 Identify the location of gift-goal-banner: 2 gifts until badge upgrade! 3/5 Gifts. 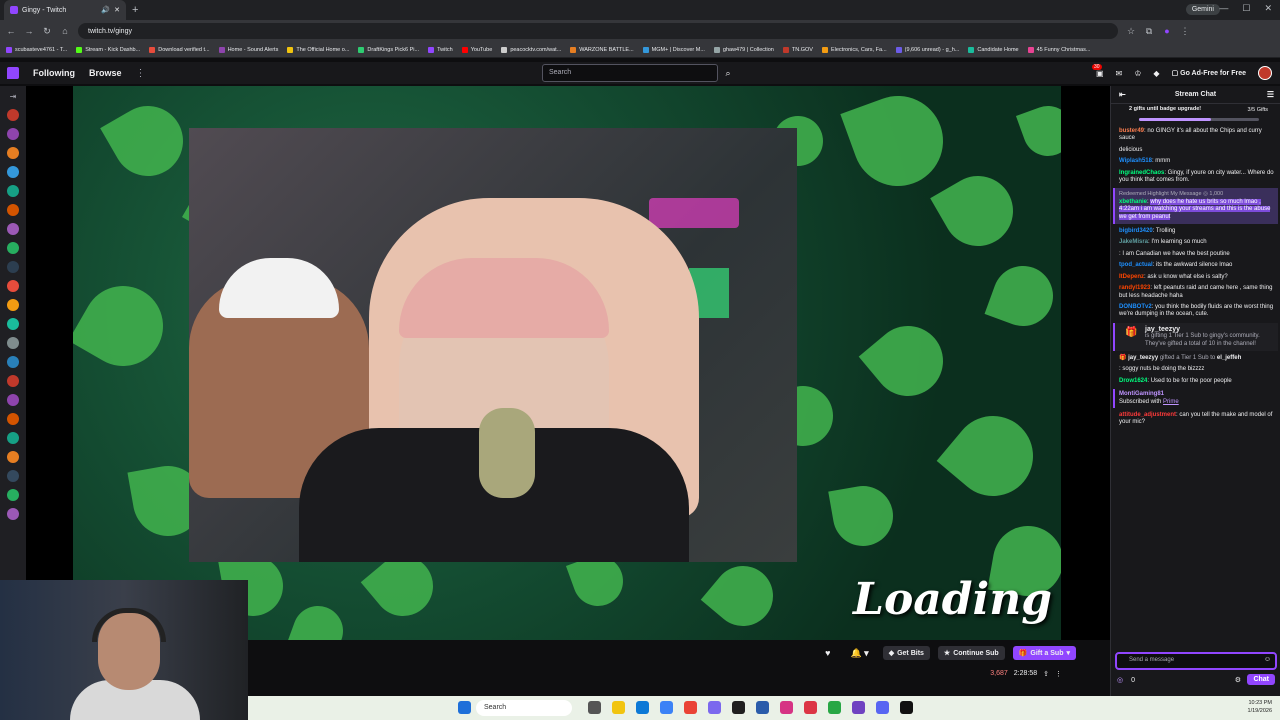
(1195, 115).